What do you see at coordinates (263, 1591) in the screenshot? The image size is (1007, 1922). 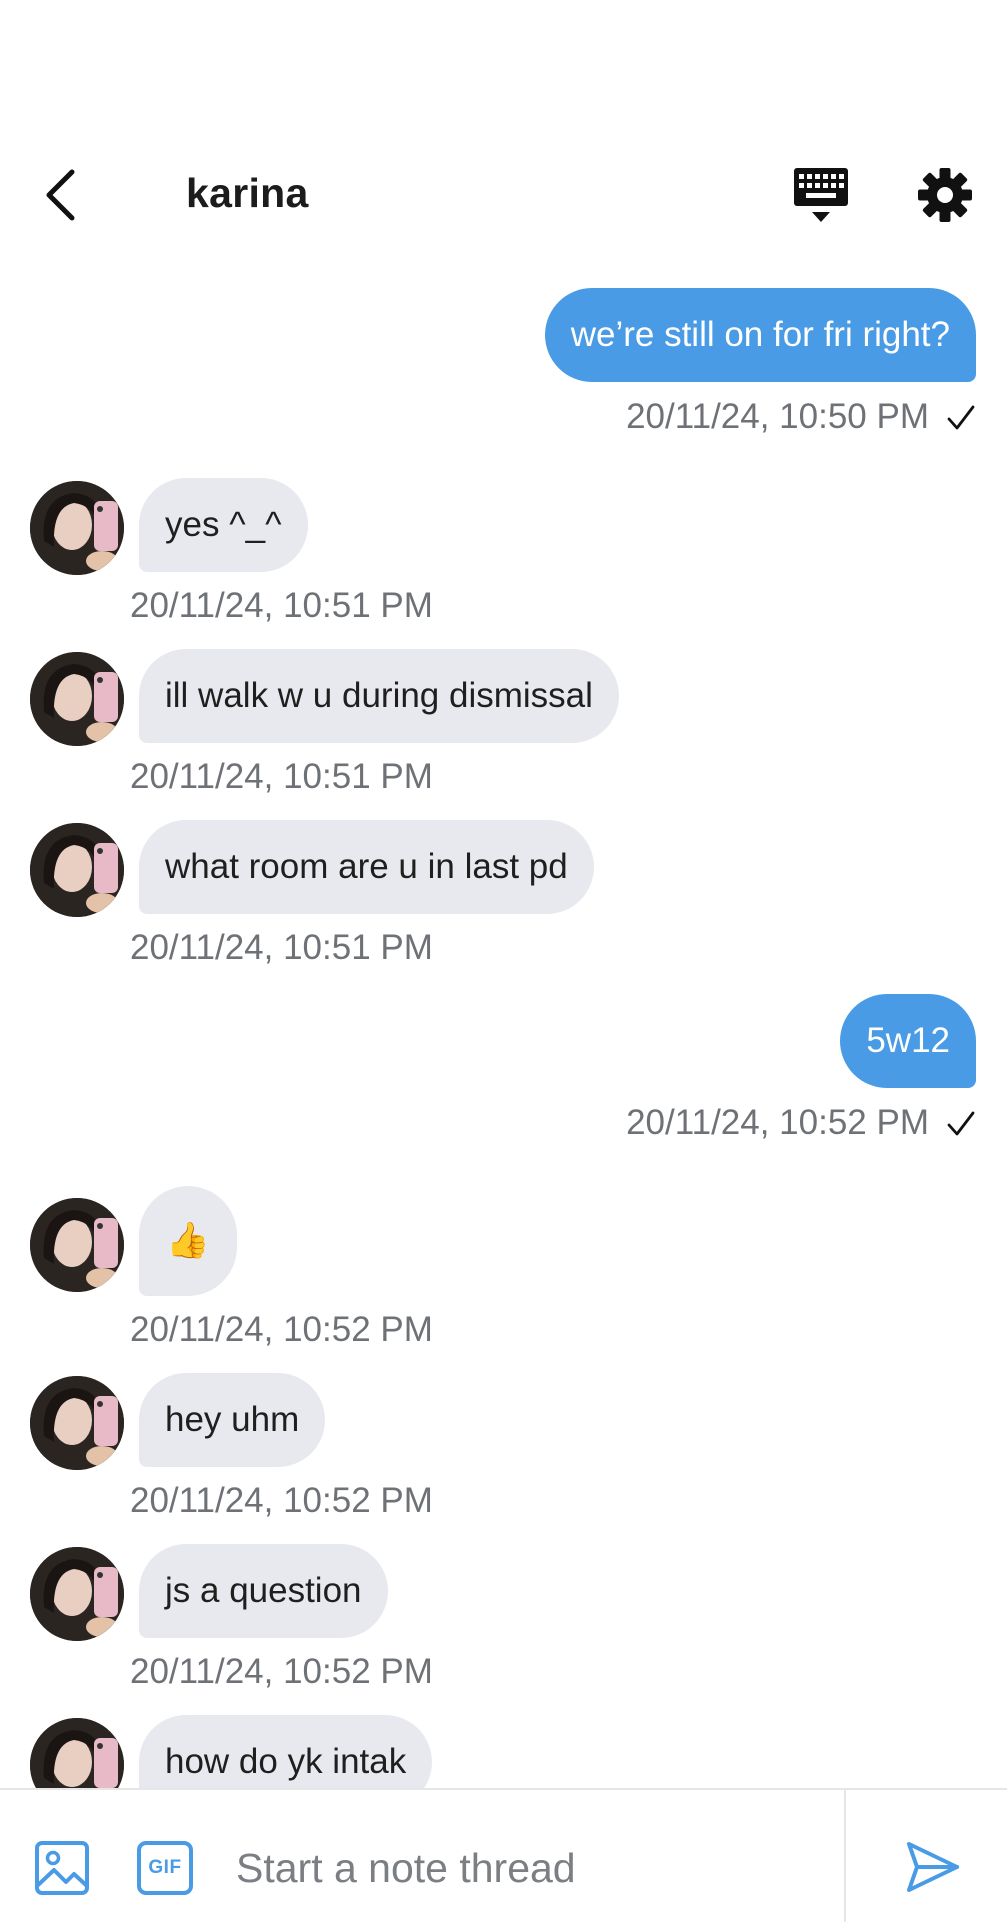 I see `message-bubble-incoming: js a question` at bounding box center [263, 1591].